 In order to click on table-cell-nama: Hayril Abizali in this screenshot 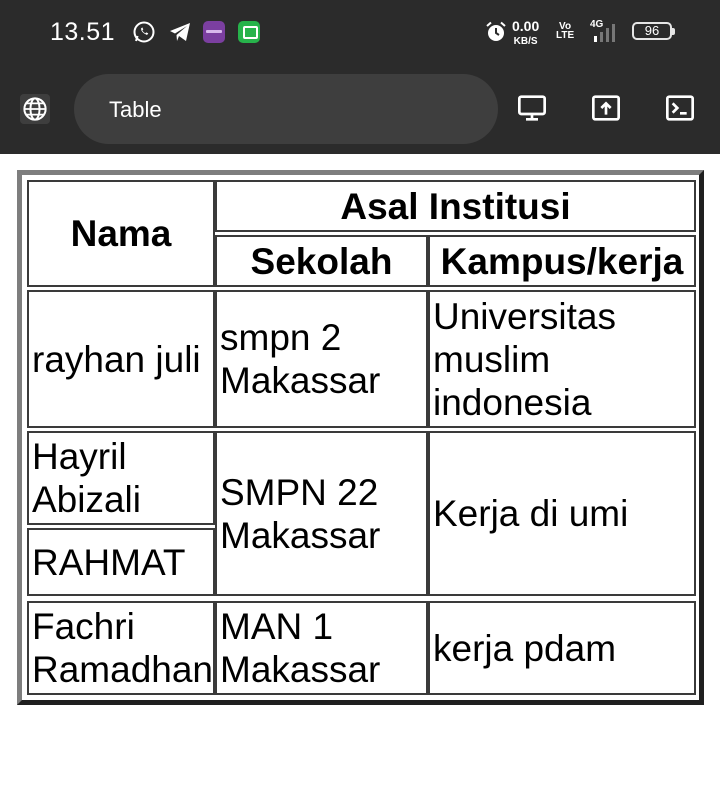, I will do `click(121, 478)`.